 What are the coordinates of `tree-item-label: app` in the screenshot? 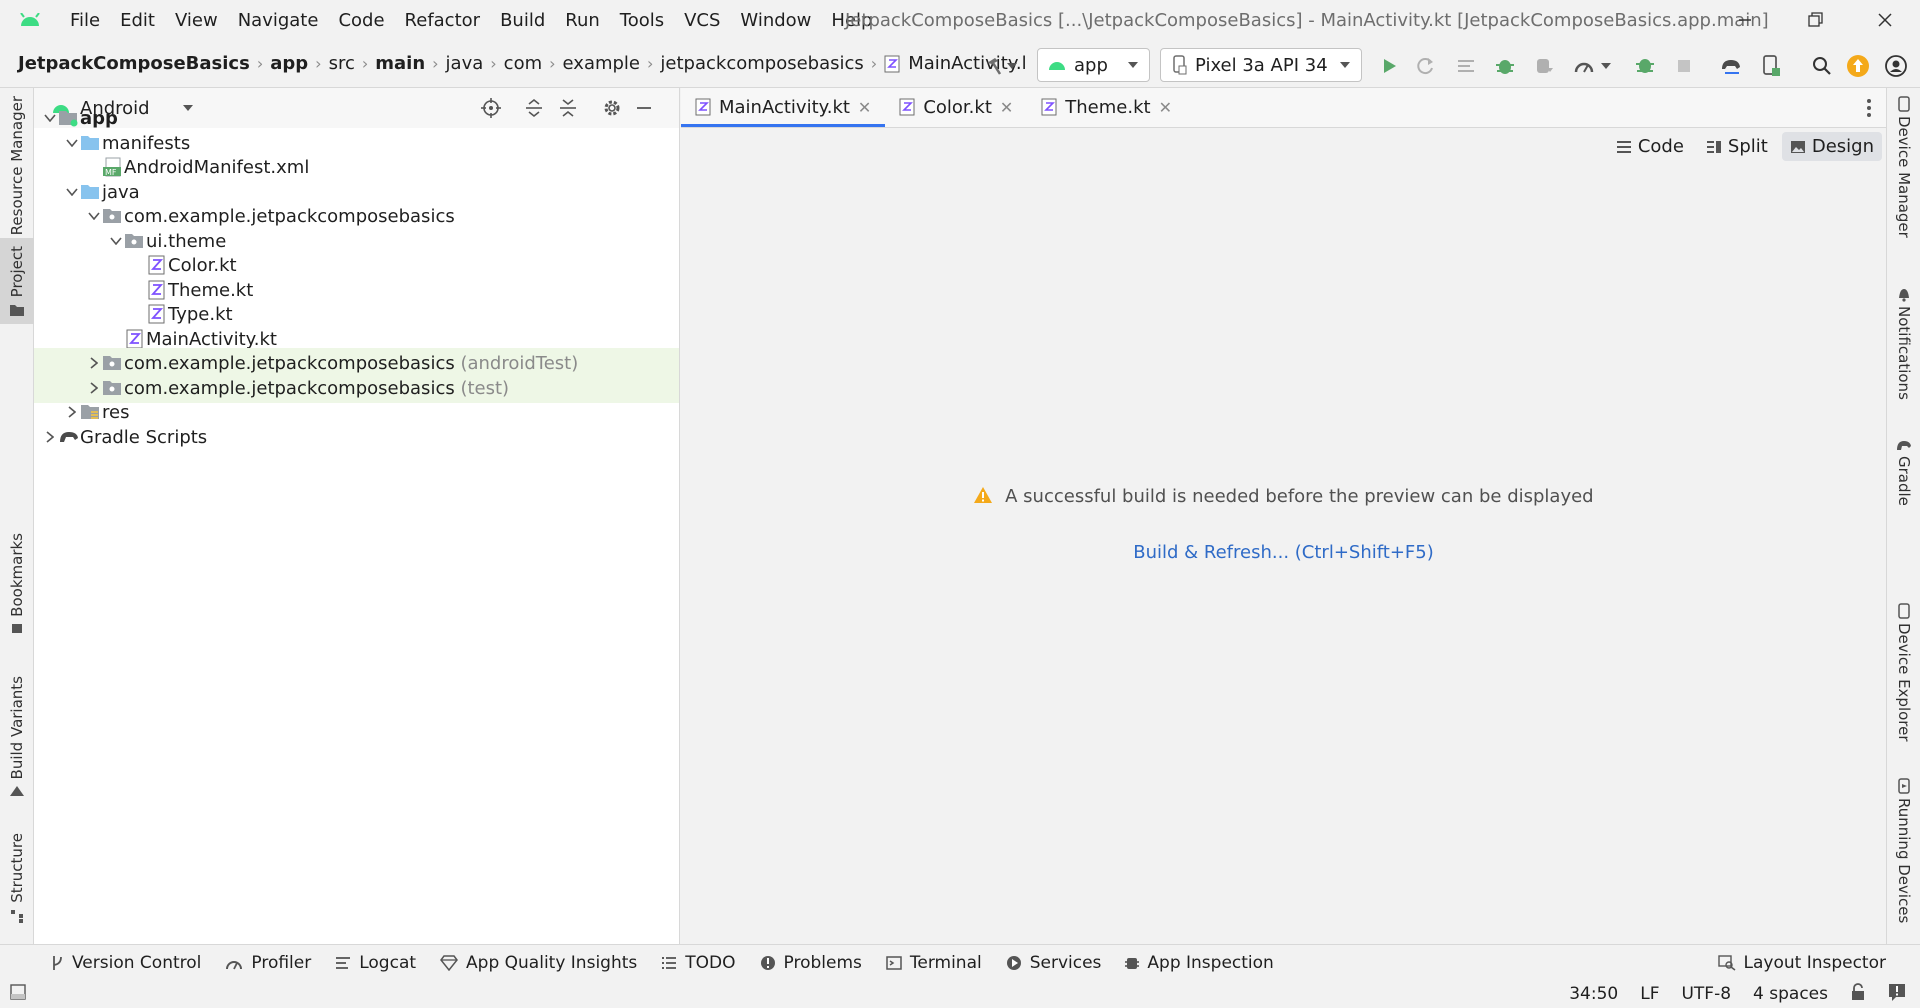 It's located at (99, 118).